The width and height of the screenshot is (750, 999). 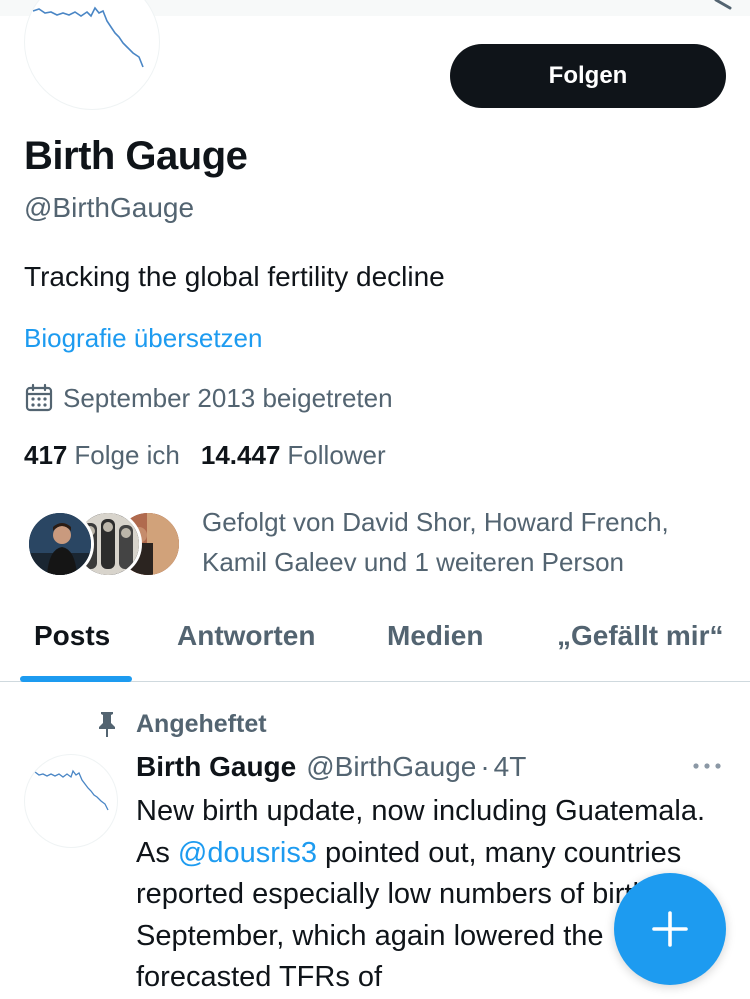 What do you see at coordinates (510, 767) in the screenshot?
I see `post-timestamp: 4T` at bounding box center [510, 767].